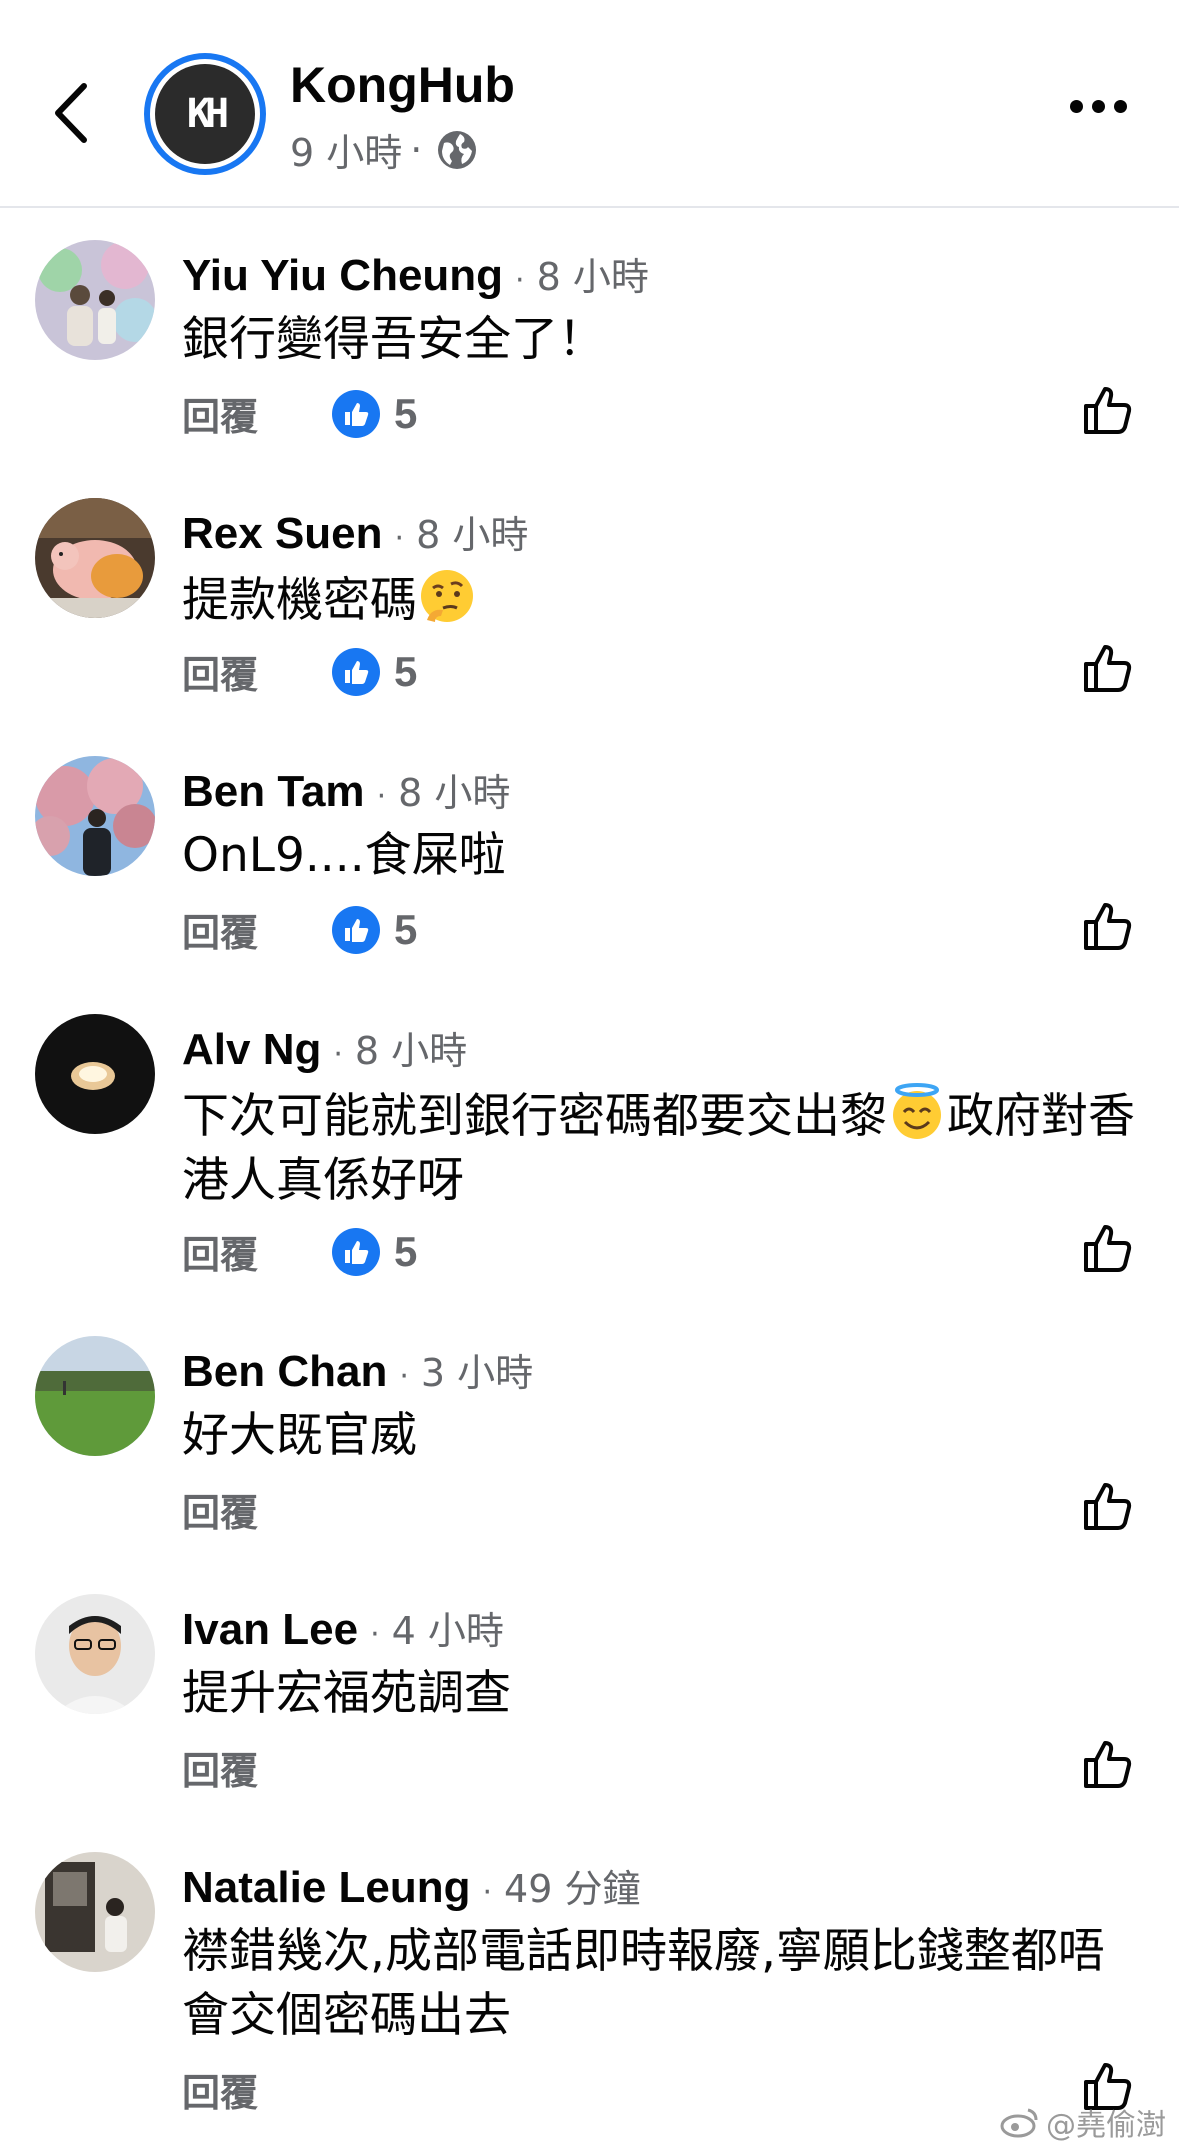 The image size is (1179, 2151). I want to click on comment-text: OnL9....食屎啦, so click(344, 855).